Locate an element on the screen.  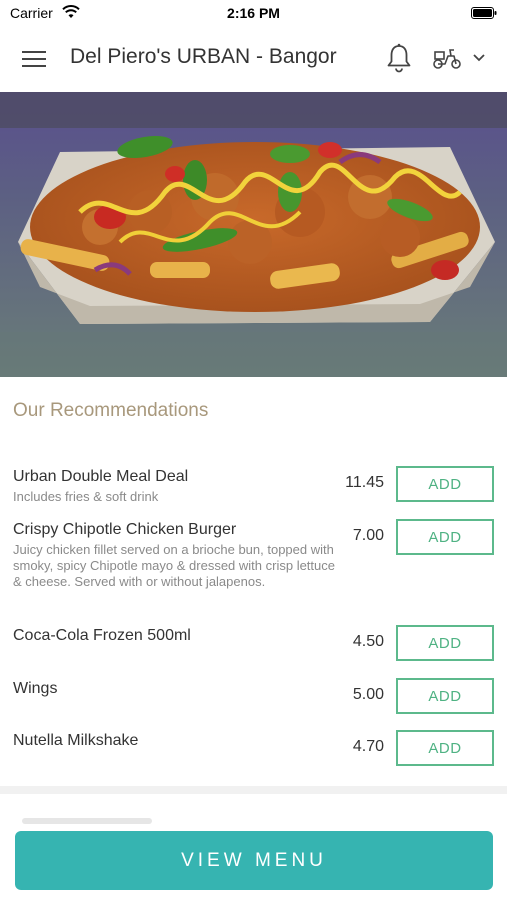
item-price: 11.45 is located at coordinates (364, 482).